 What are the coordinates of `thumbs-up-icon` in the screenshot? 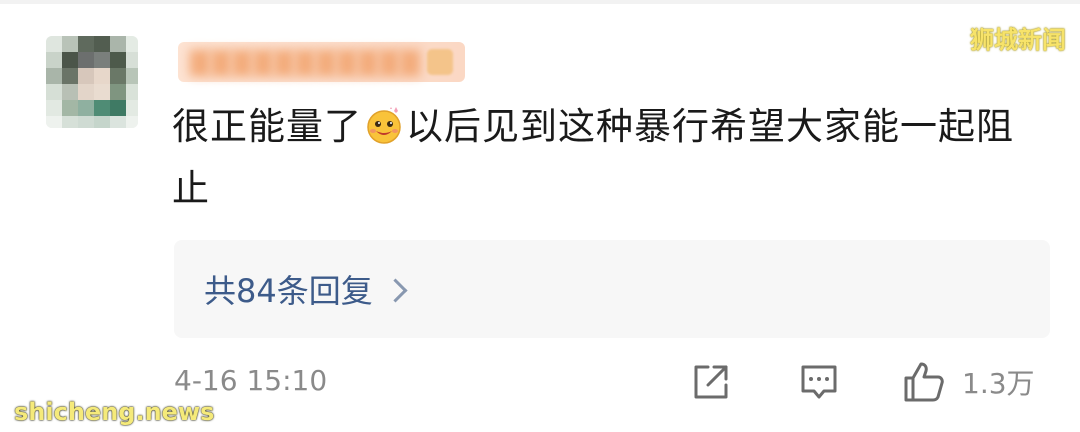 It's located at (924, 382).